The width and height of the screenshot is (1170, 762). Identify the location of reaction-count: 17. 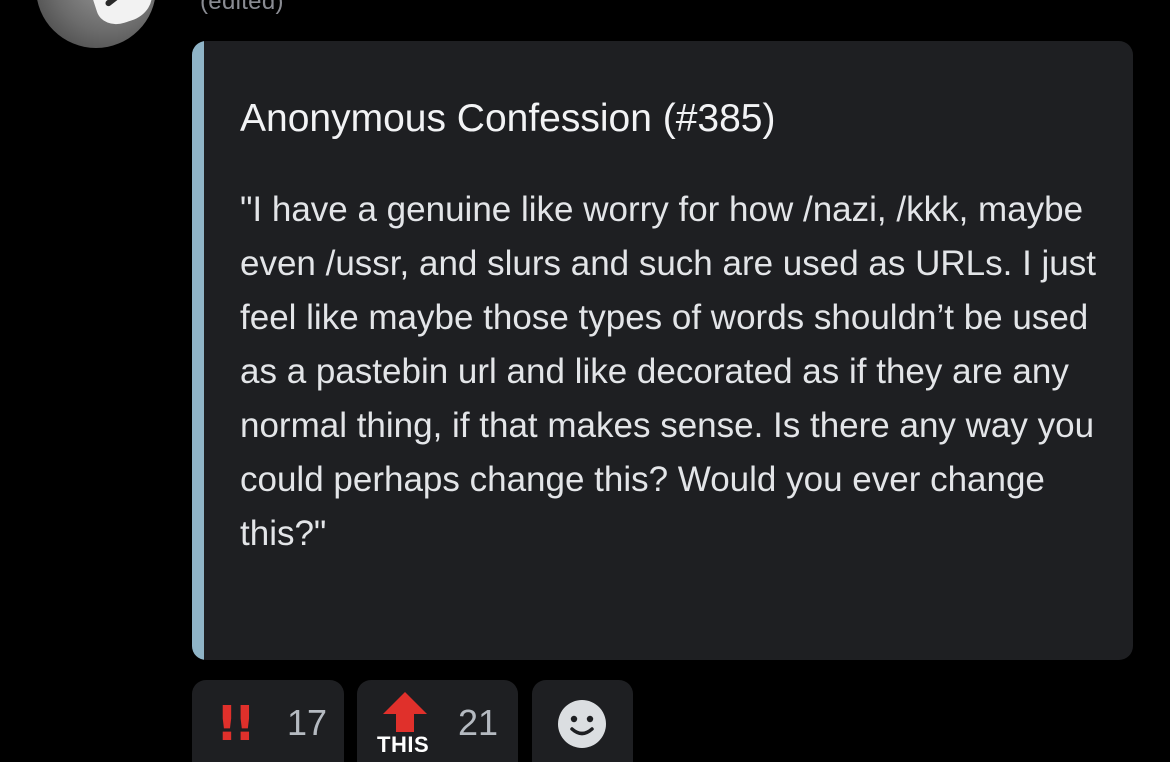
(307, 722).